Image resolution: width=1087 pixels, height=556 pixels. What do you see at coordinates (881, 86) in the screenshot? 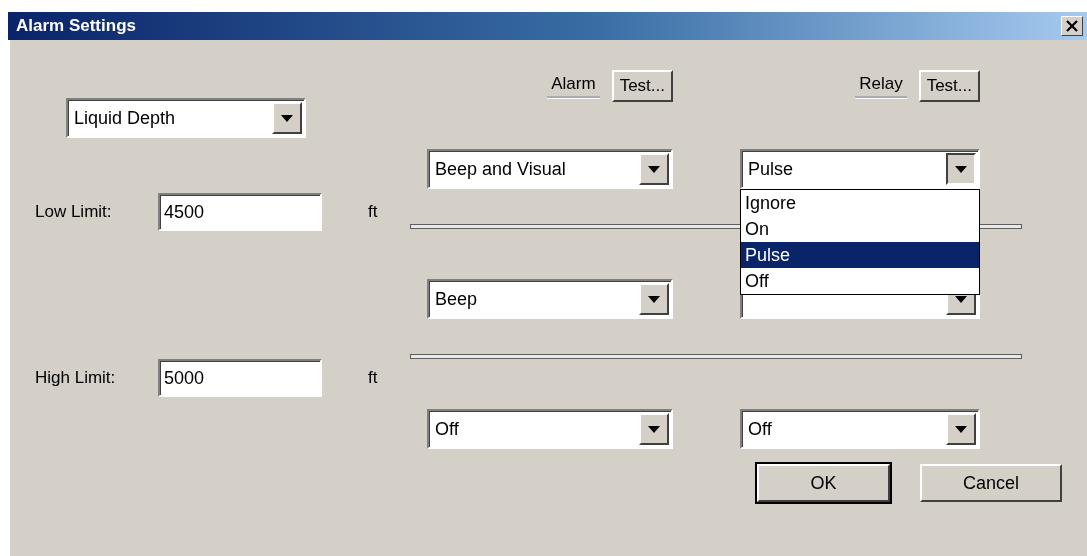
I see `column-label: Relay` at bounding box center [881, 86].